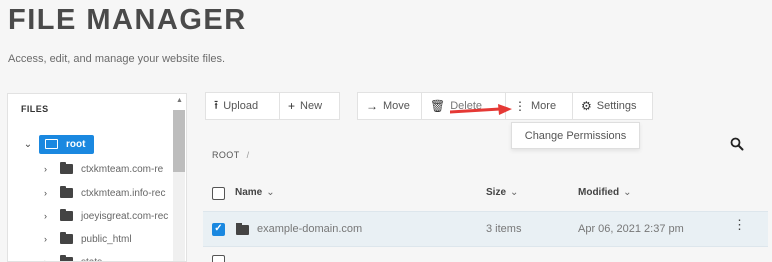  What do you see at coordinates (218, 193) in the screenshot?
I see `select-all-checkbox` at bounding box center [218, 193].